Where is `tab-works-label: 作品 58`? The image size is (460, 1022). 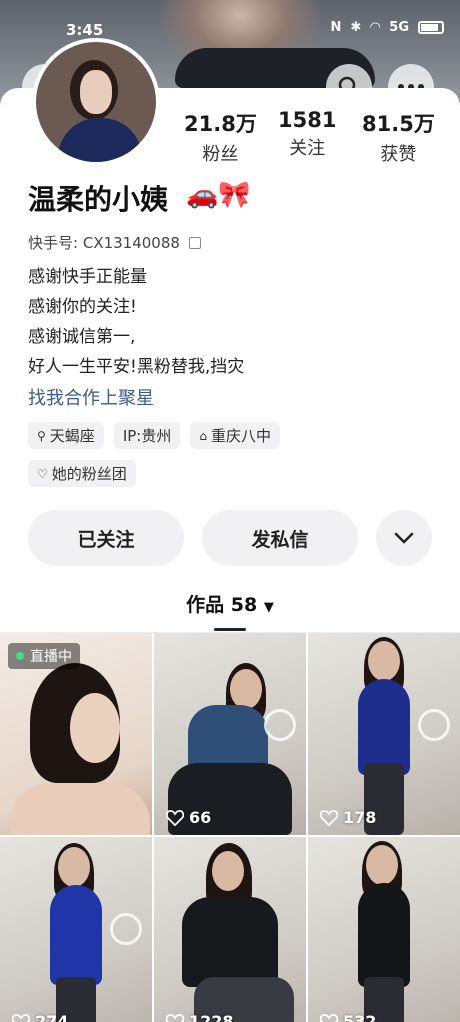
tab-works-label: 作品 58 is located at coordinates (222, 605).